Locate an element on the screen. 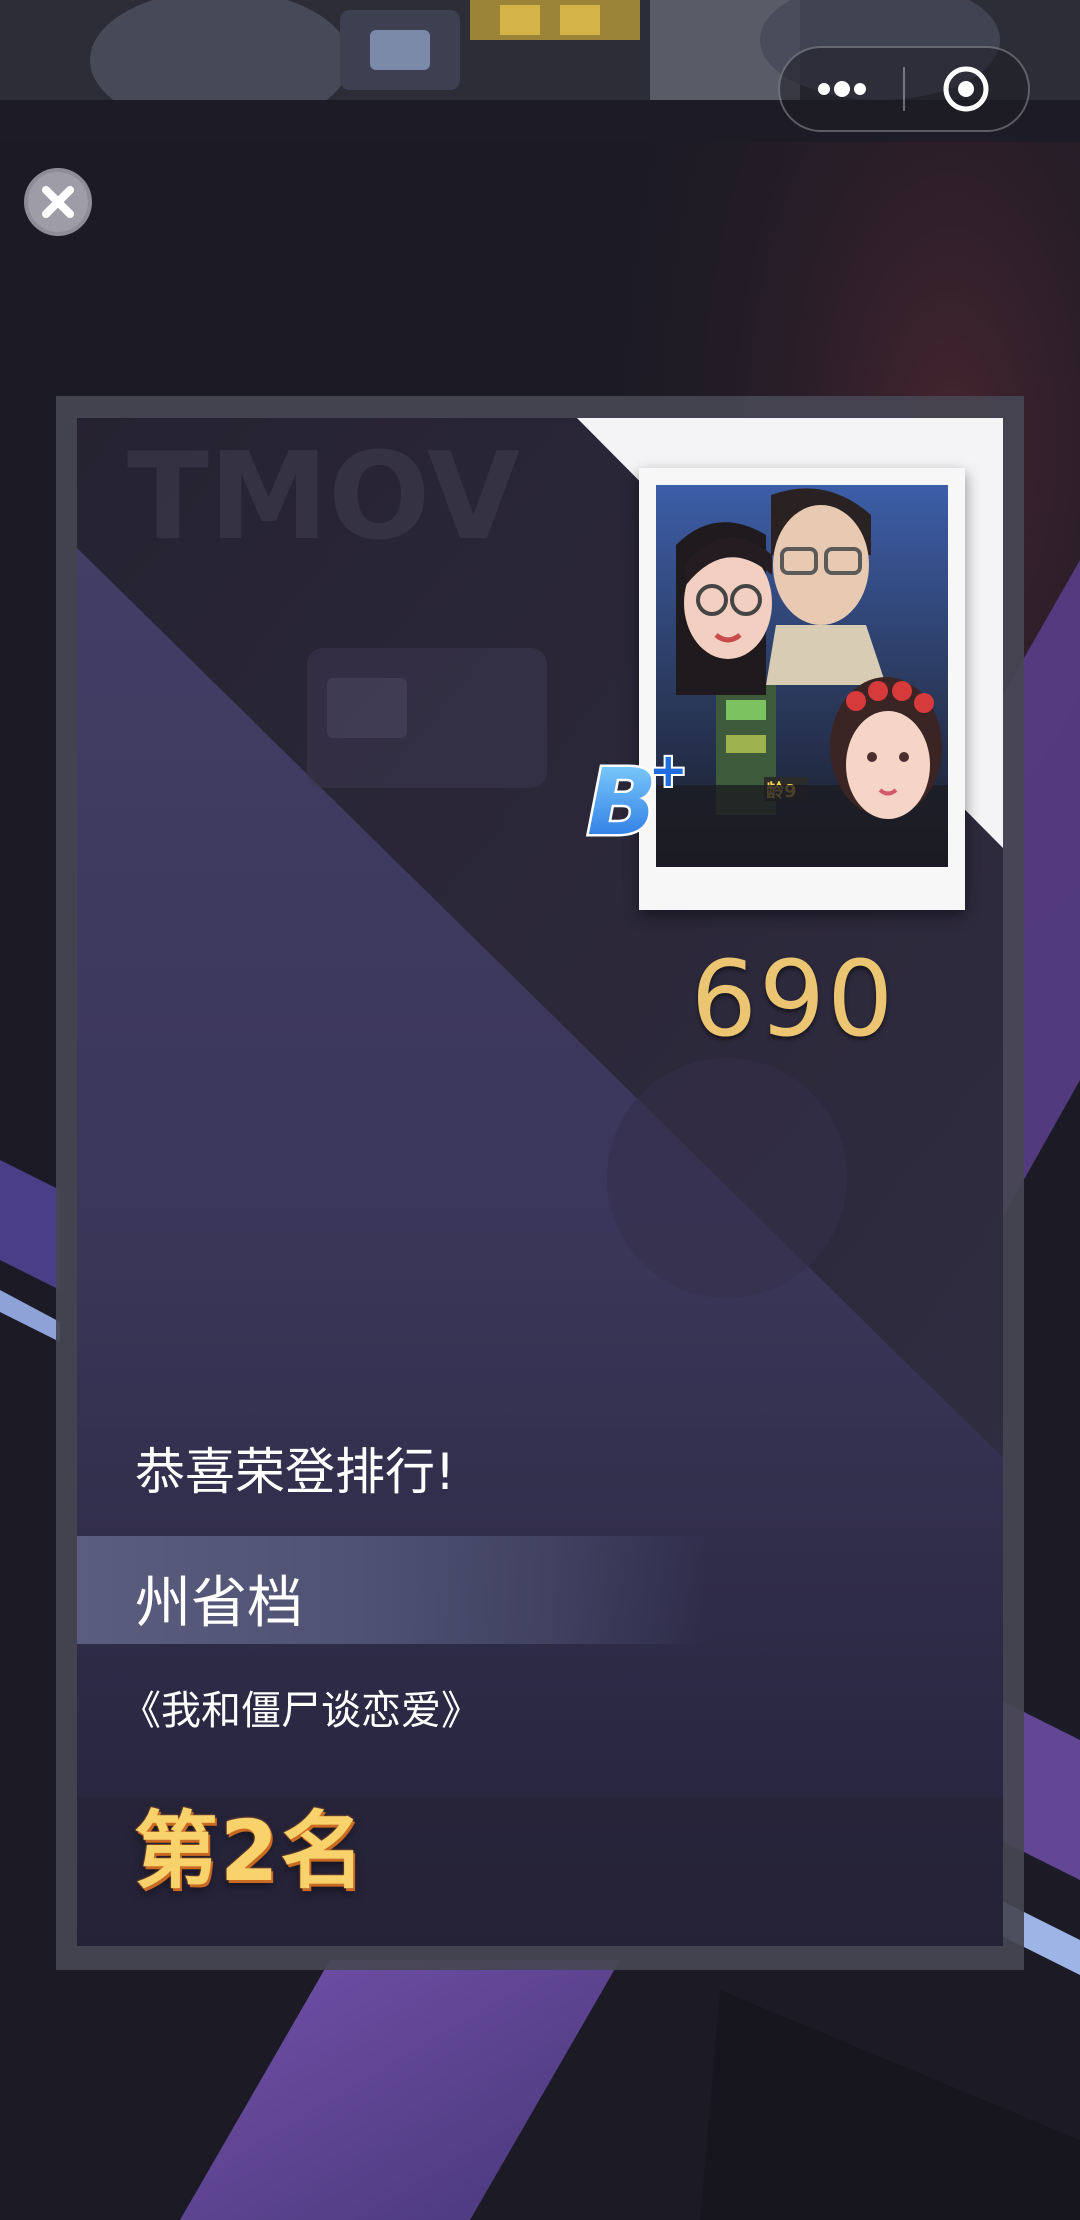 The image size is (1080, 2220). close-button is located at coordinates (58, 202).